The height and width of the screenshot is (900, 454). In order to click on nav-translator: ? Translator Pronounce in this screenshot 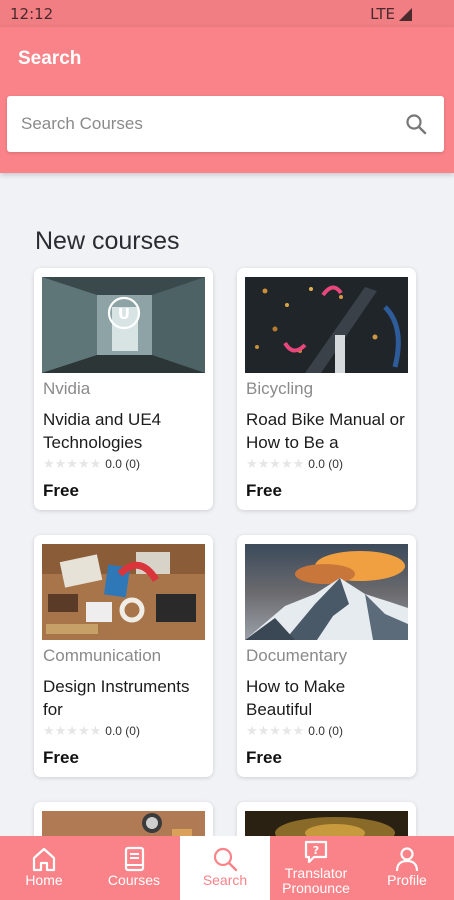, I will do `click(316, 868)`.